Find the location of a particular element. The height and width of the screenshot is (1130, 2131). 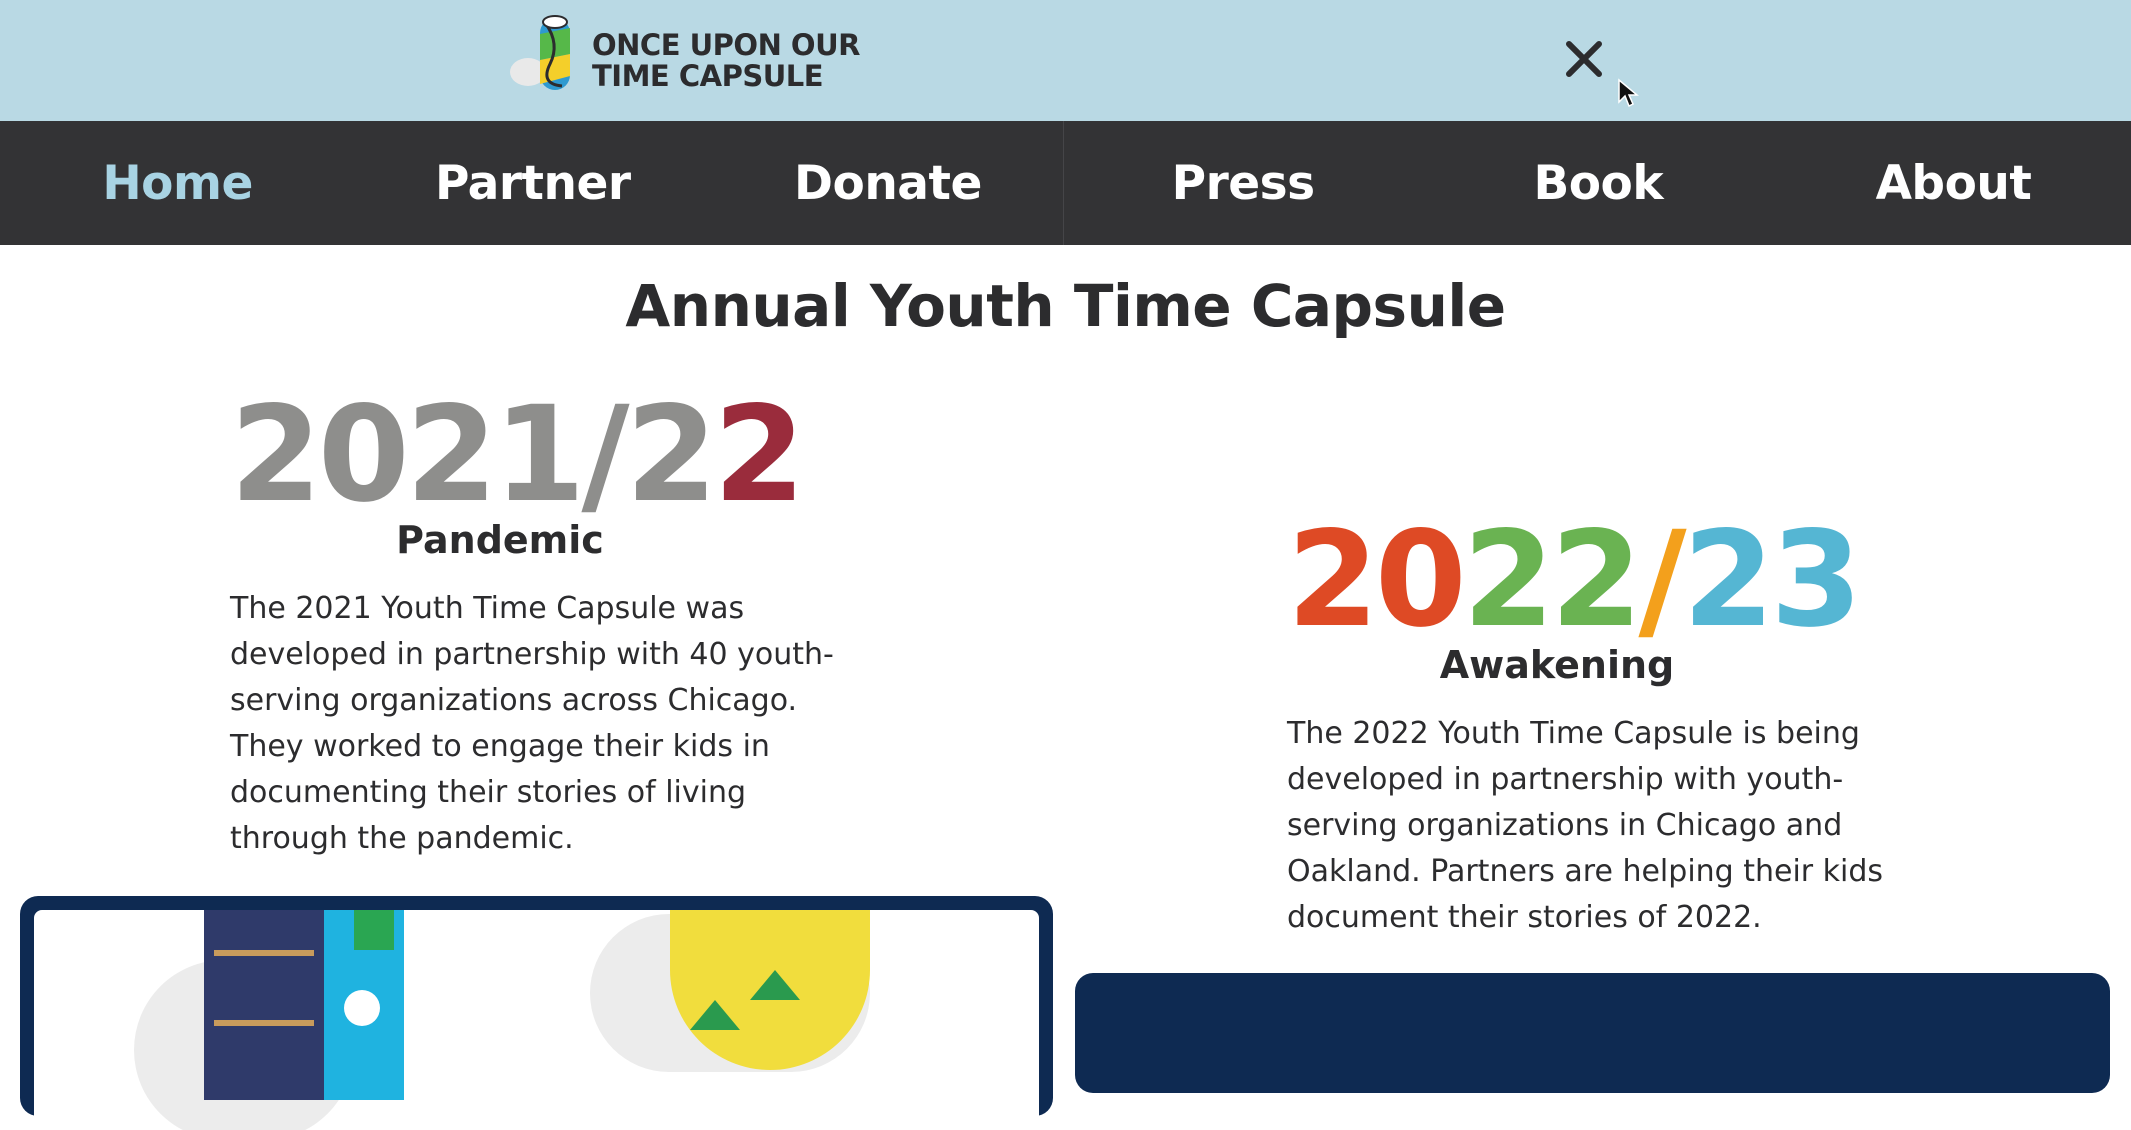

close-icon is located at coordinates (1584, 59).